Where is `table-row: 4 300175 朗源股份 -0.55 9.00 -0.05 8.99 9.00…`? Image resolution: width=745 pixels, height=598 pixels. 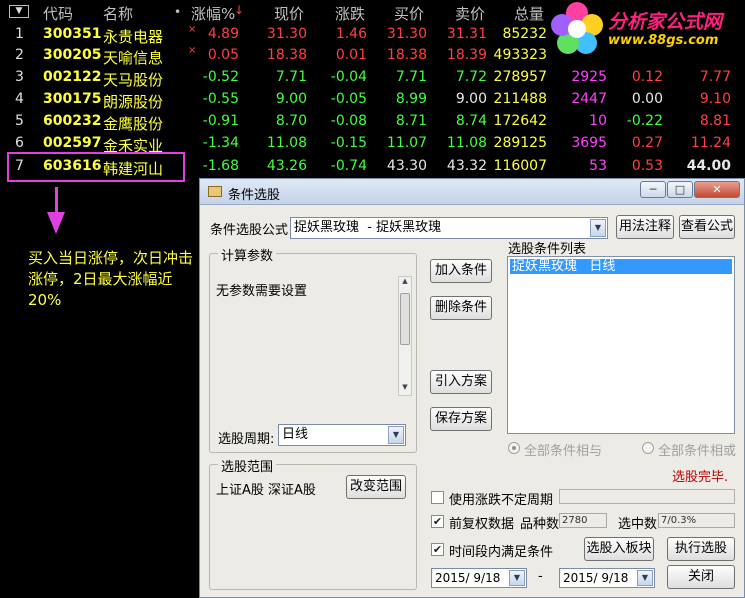
table-row: 4 300175 朗源股份 -0.55 9.00 -0.05 8.99 9.00… is located at coordinates (372, 100).